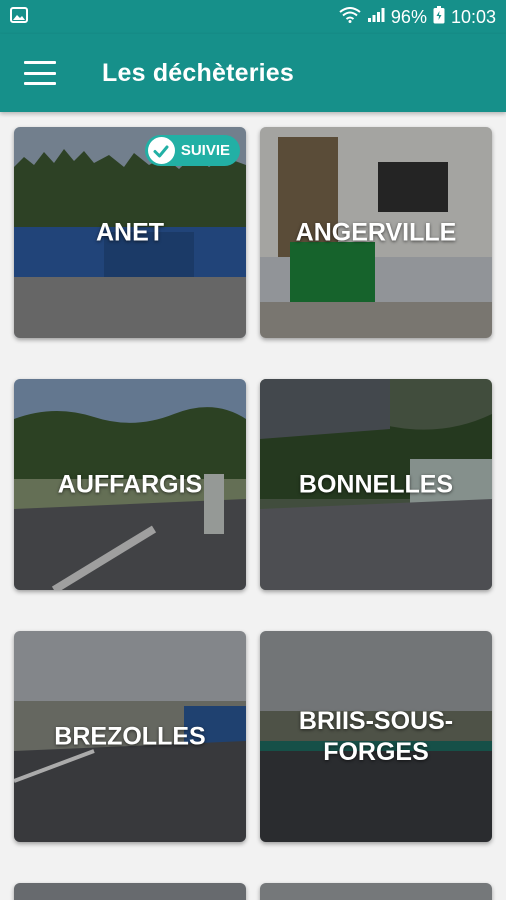 The height and width of the screenshot is (900, 506). What do you see at coordinates (376, 891) in the screenshot?
I see `card-partial-right` at bounding box center [376, 891].